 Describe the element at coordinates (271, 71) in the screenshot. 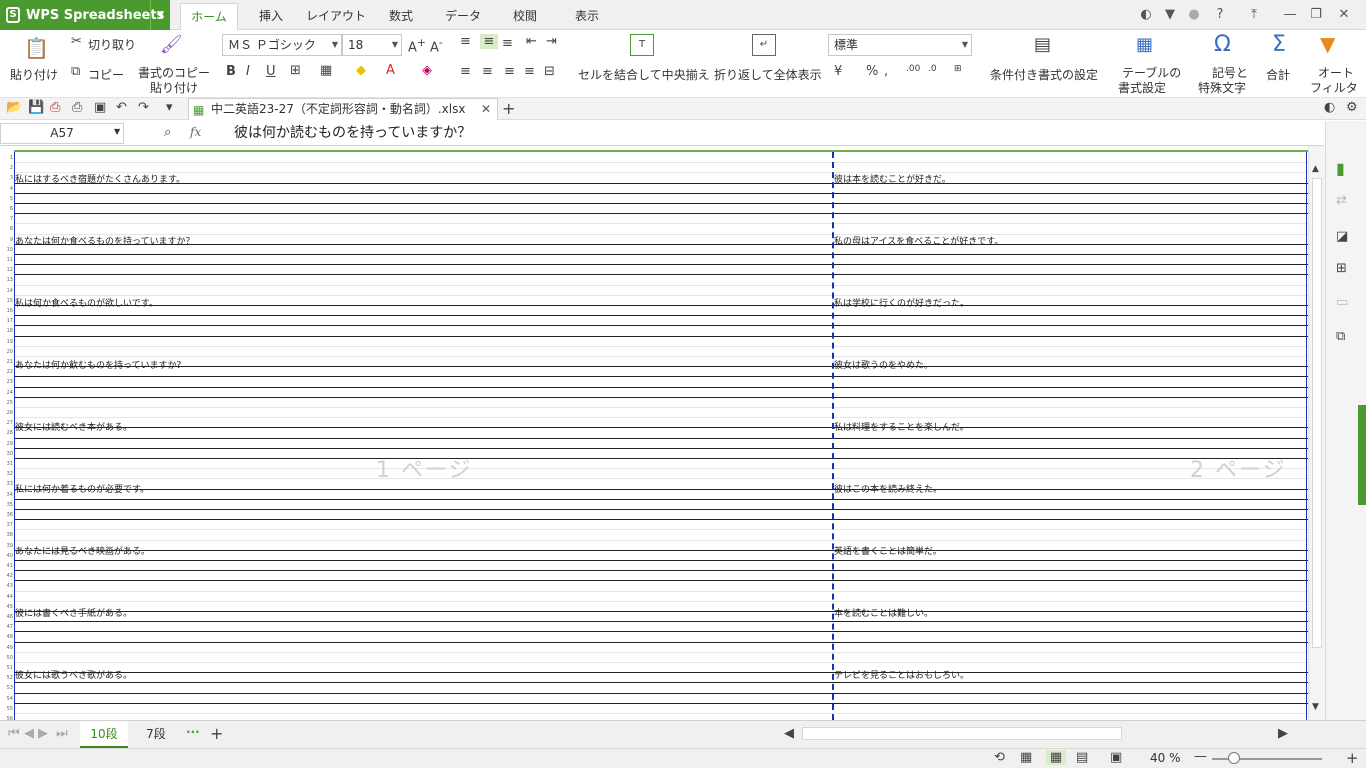

I see `underline-button: U` at that location.